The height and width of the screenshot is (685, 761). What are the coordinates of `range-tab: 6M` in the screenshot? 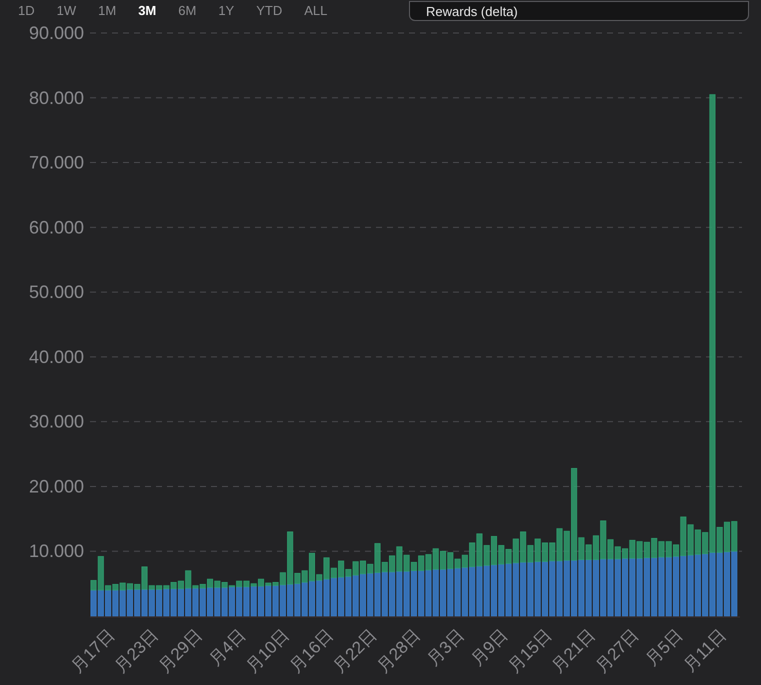 It's located at (187, 11).